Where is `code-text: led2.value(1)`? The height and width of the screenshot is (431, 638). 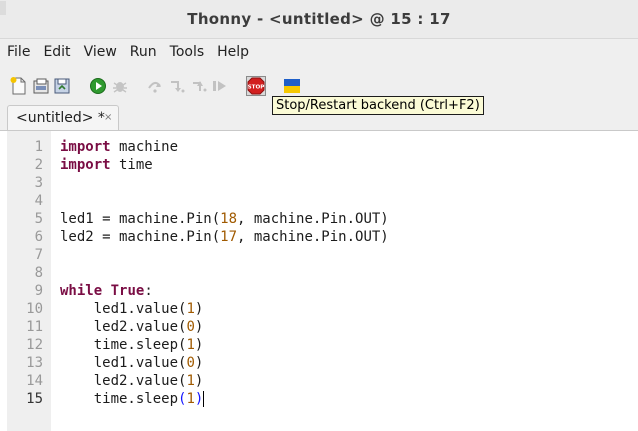
code-text: led2.value(1) is located at coordinates (132, 381).